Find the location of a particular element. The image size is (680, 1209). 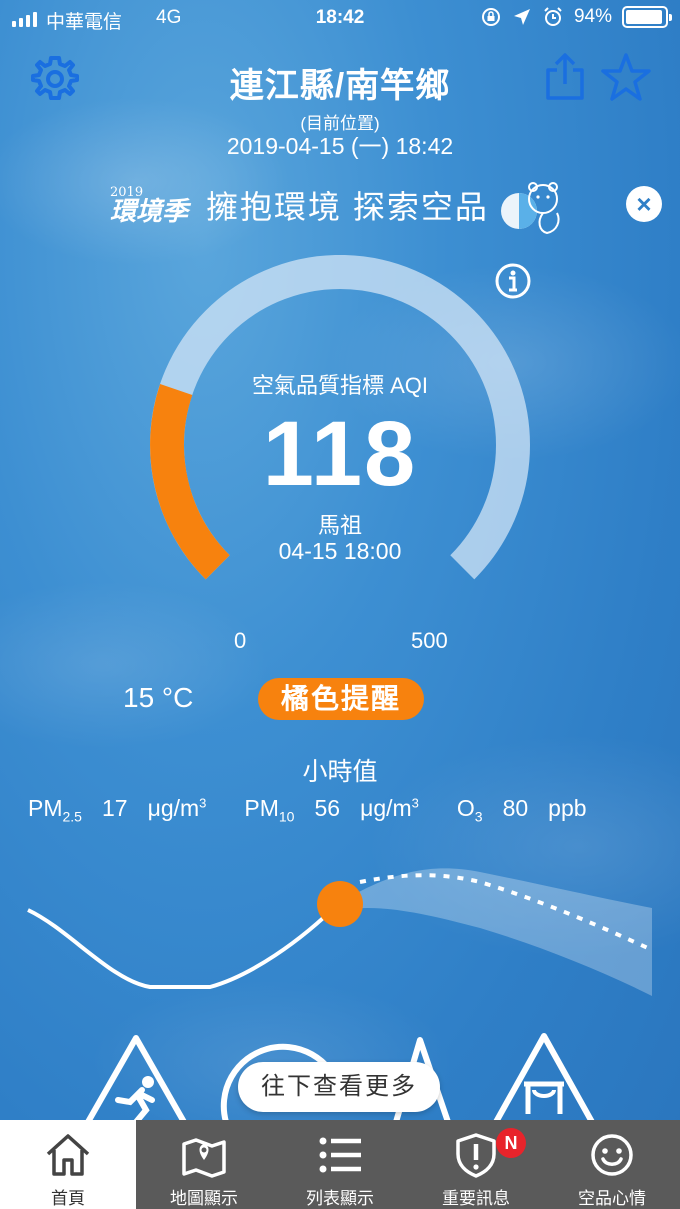

tab-label: 首頁 is located at coordinates (68, 1198).